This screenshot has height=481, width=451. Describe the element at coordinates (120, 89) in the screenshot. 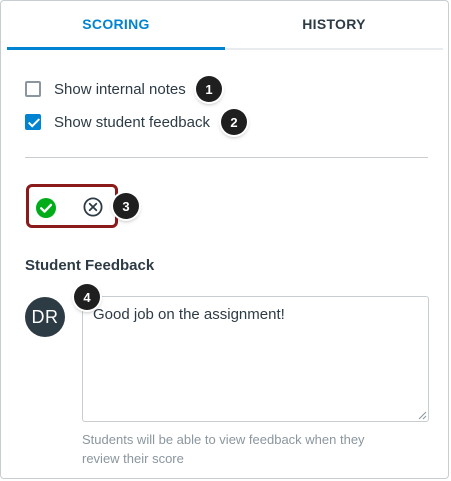

I see `internal-notes-label: Show internal notes` at that location.